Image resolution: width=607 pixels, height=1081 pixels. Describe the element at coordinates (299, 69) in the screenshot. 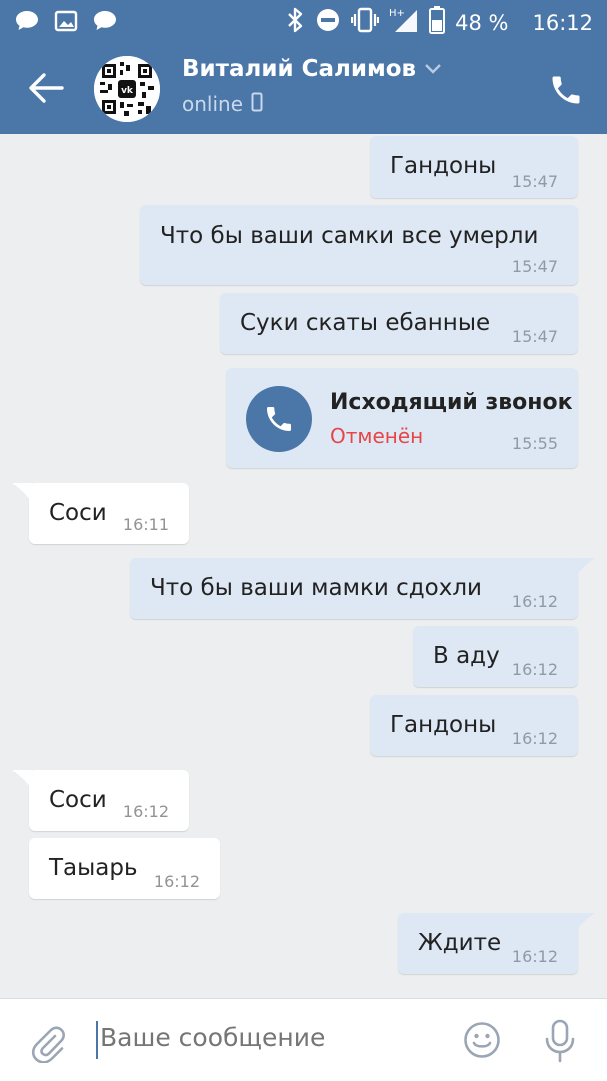

I see `contact-name: Виталий Салимов` at that location.